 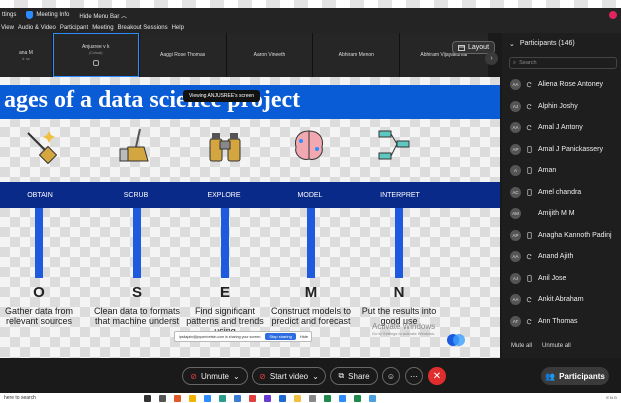 What do you see at coordinates (327, 398) in the screenshot?
I see `excel-icon` at bounding box center [327, 398].